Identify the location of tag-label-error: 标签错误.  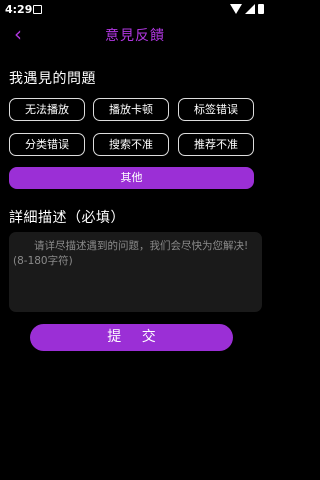
(216, 109).